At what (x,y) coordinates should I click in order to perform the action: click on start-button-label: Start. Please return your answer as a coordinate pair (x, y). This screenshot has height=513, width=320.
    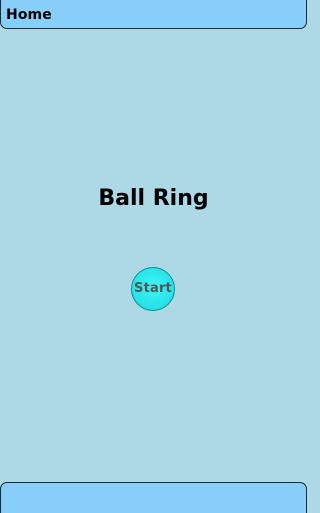
    Looking at the image, I should click on (153, 288).